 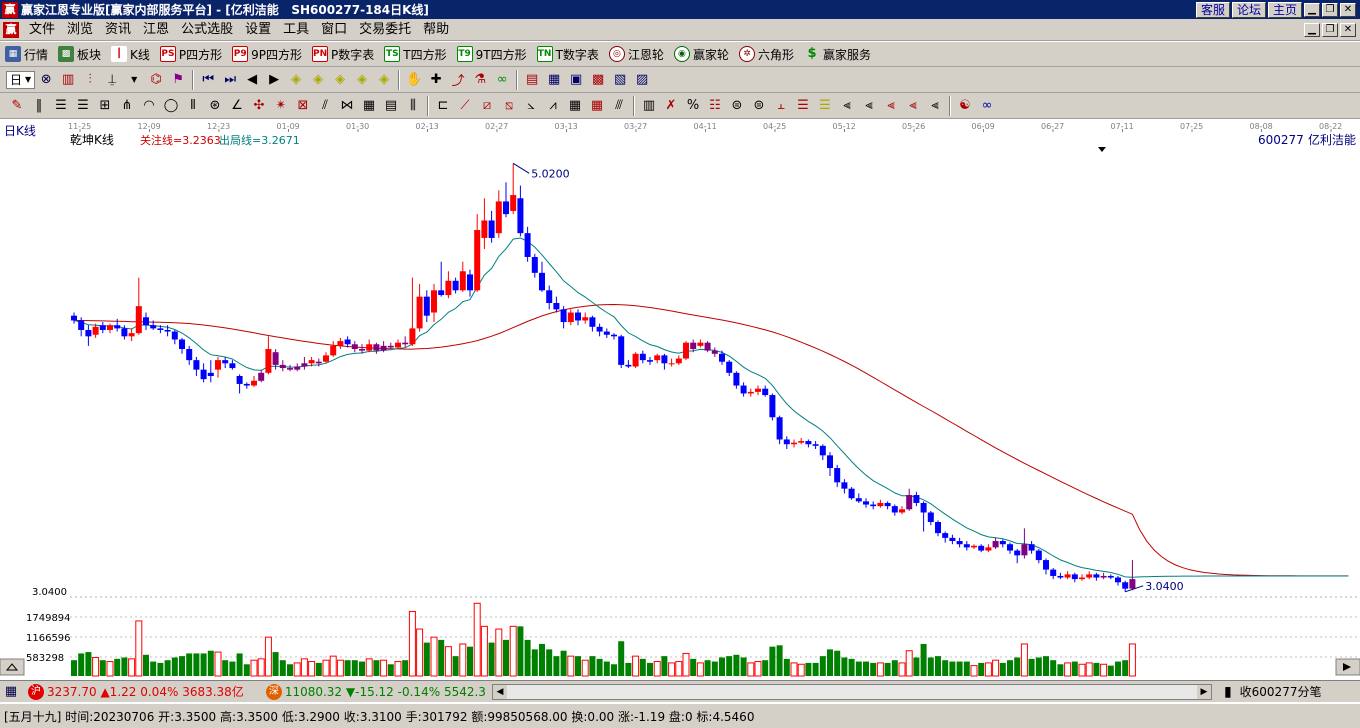 I want to click on time-zone-icon: ⫼, so click(x=413, y=106).